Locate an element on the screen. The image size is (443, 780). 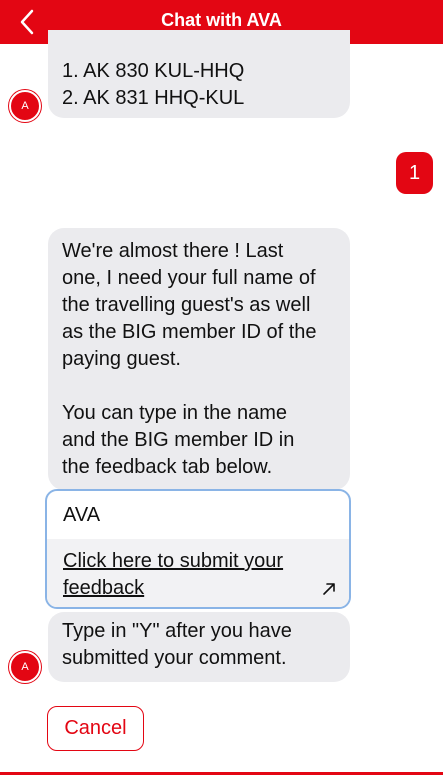
submit-feedback-link: Click here to submit your feedback is located at coordinates (188, 575).